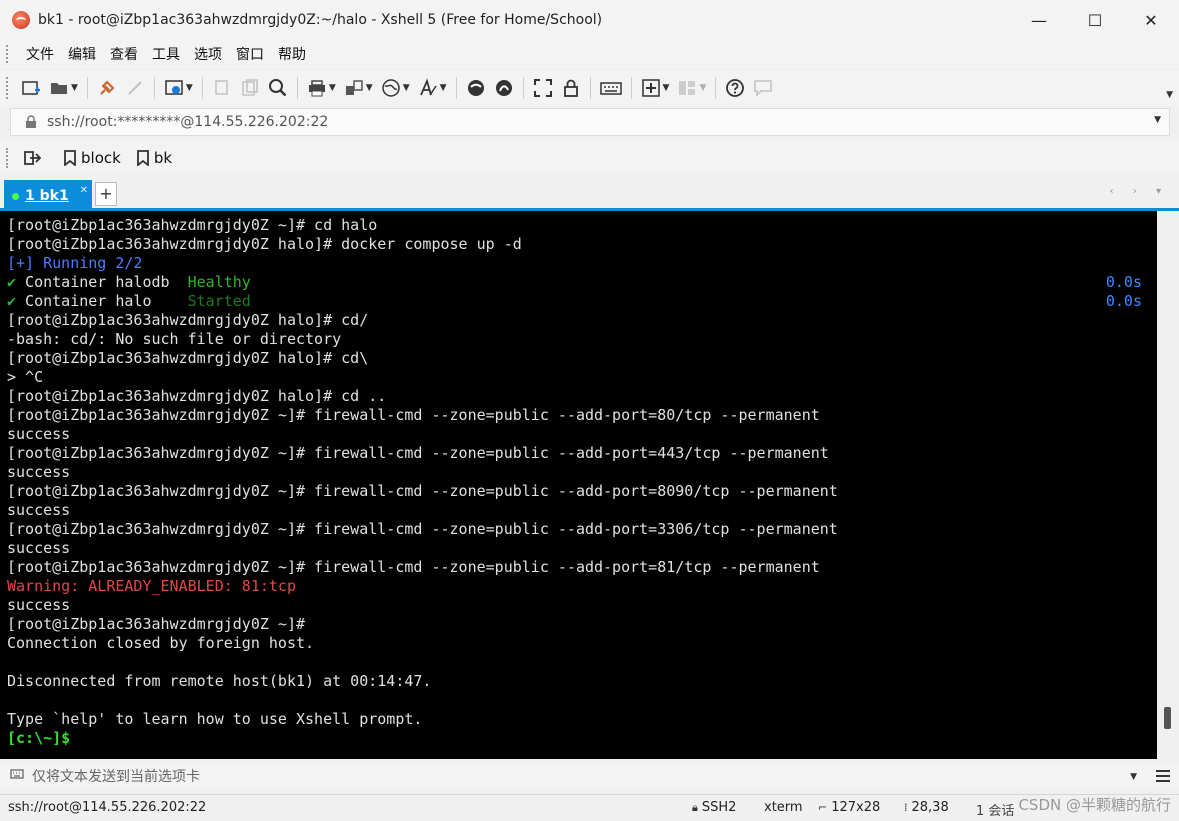 This screenshot has width=1179, height=821. What do you see at coordinates (84, 190) in the screenshot?
I see `tab-close-icon: ✕` at bounding box center [84, 190].